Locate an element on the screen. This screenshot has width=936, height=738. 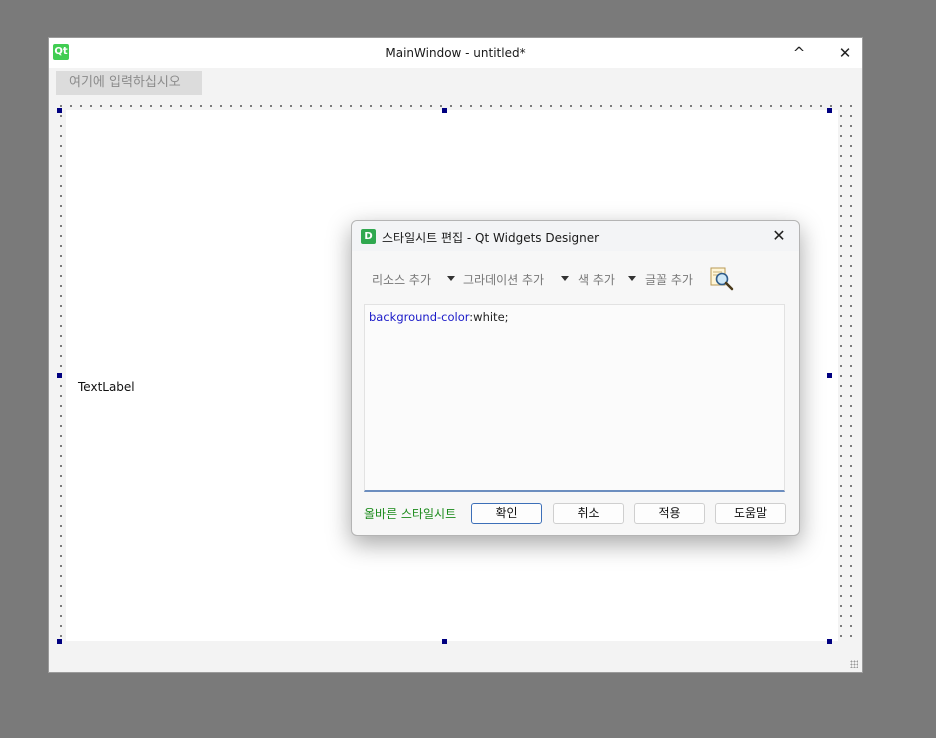
stylesheet-toolbar: 리소스 추가 그라데이션 추가 색 추가 글꼴 추가 is located at coordinates (580, 279).